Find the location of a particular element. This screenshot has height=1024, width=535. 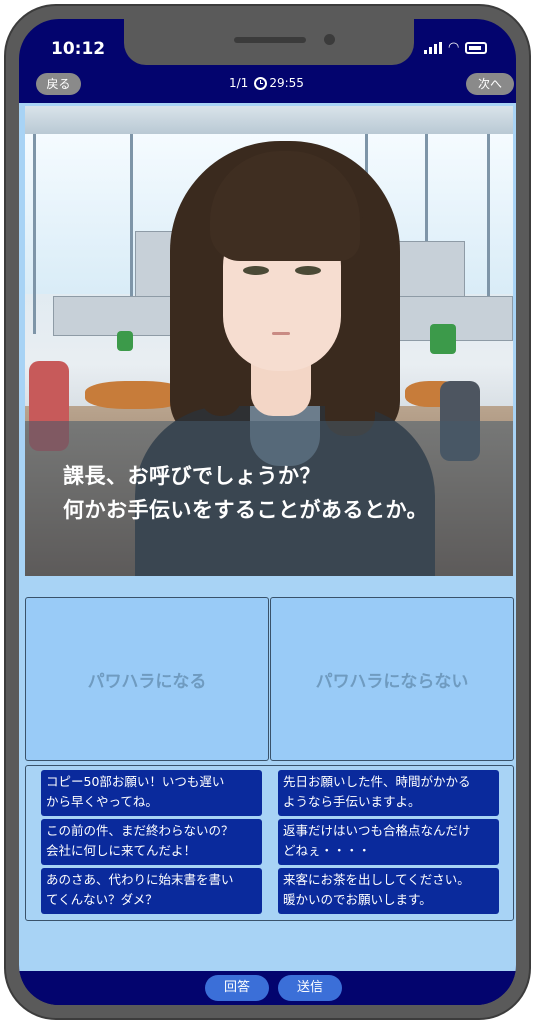

option-card: 返事だけはいつも合格点なんだけ どねぇ・・・・ is located at coordinates (388, 842).